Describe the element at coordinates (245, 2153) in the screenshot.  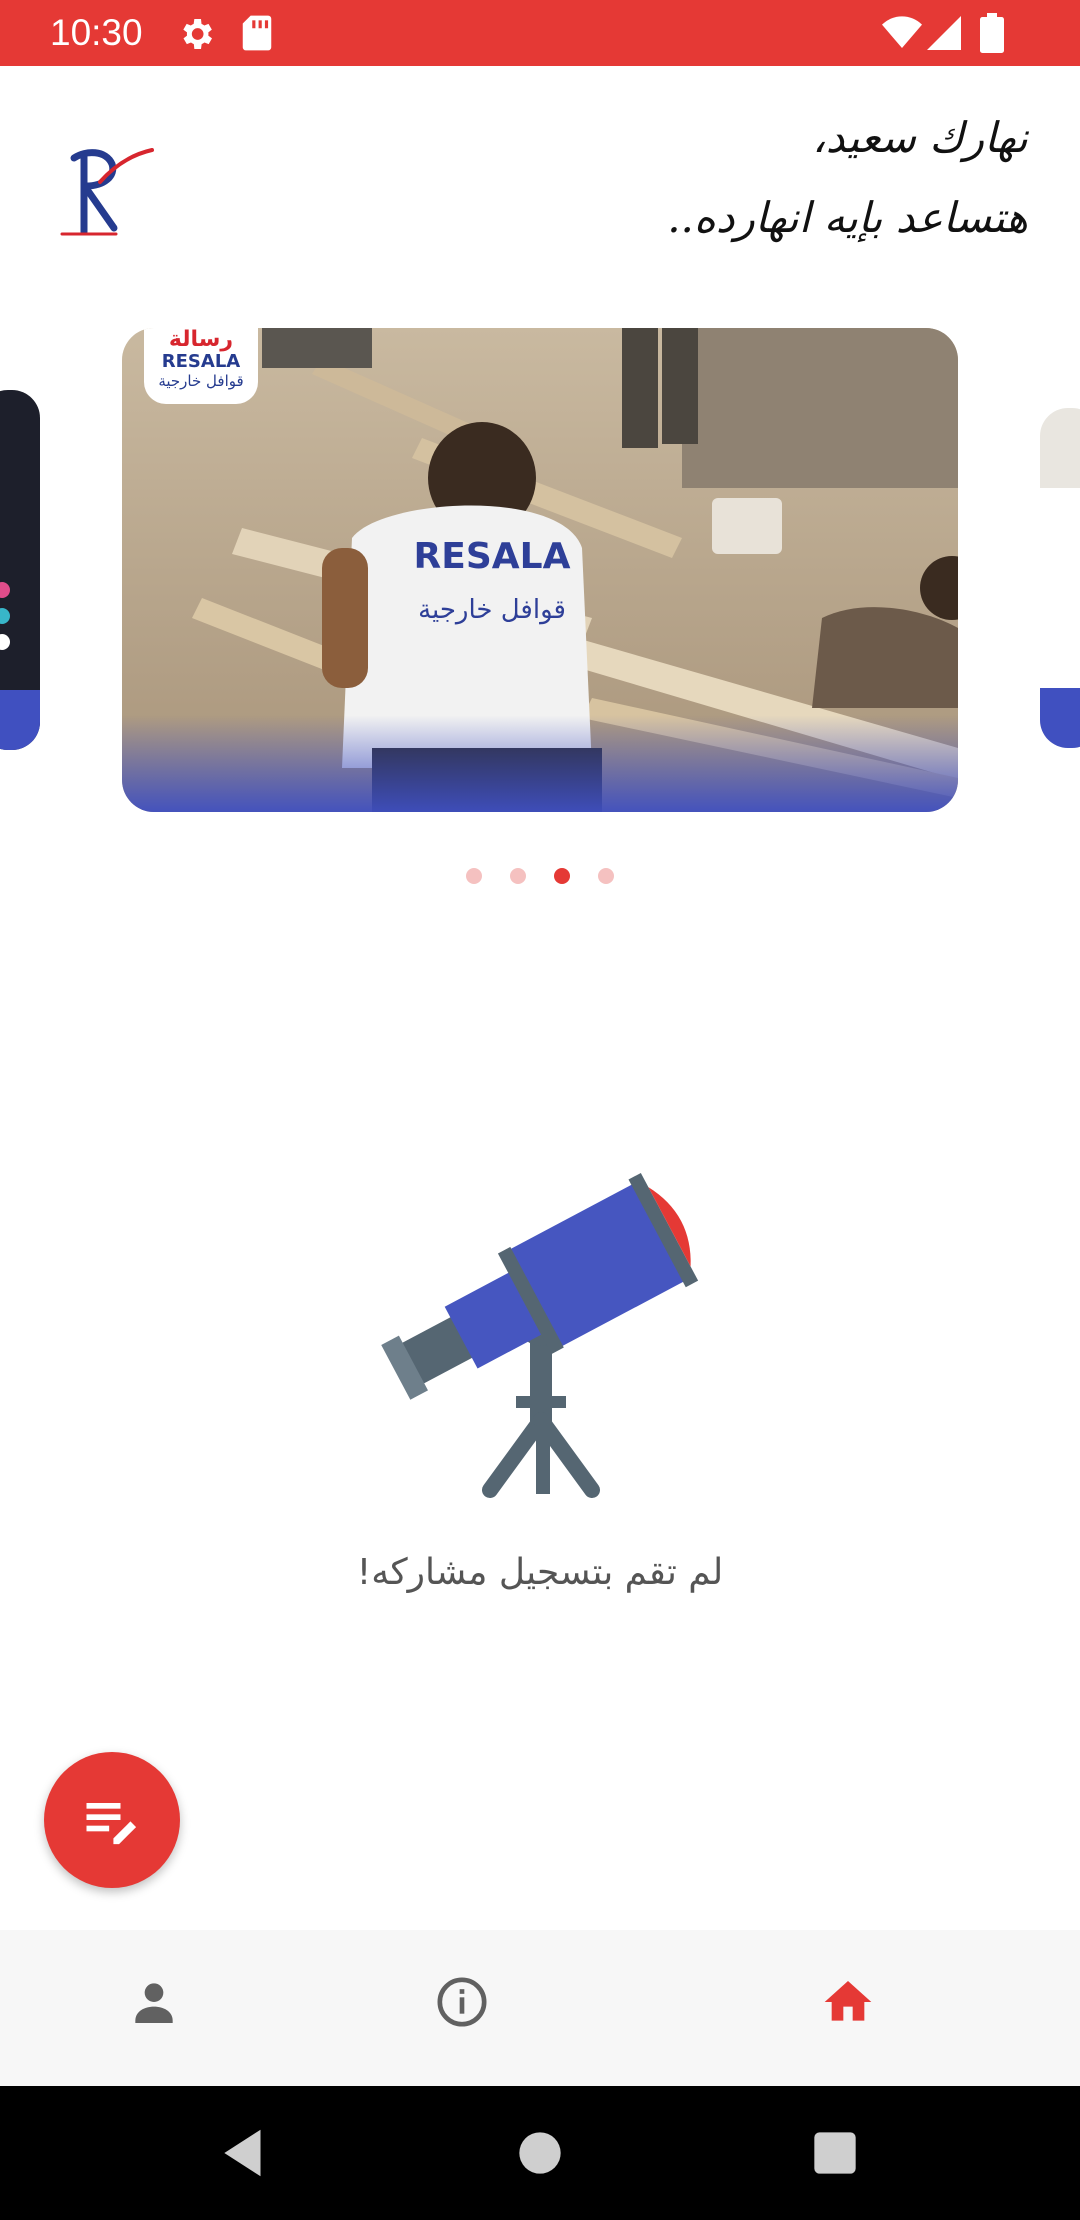
I see `back-icon` at that location.